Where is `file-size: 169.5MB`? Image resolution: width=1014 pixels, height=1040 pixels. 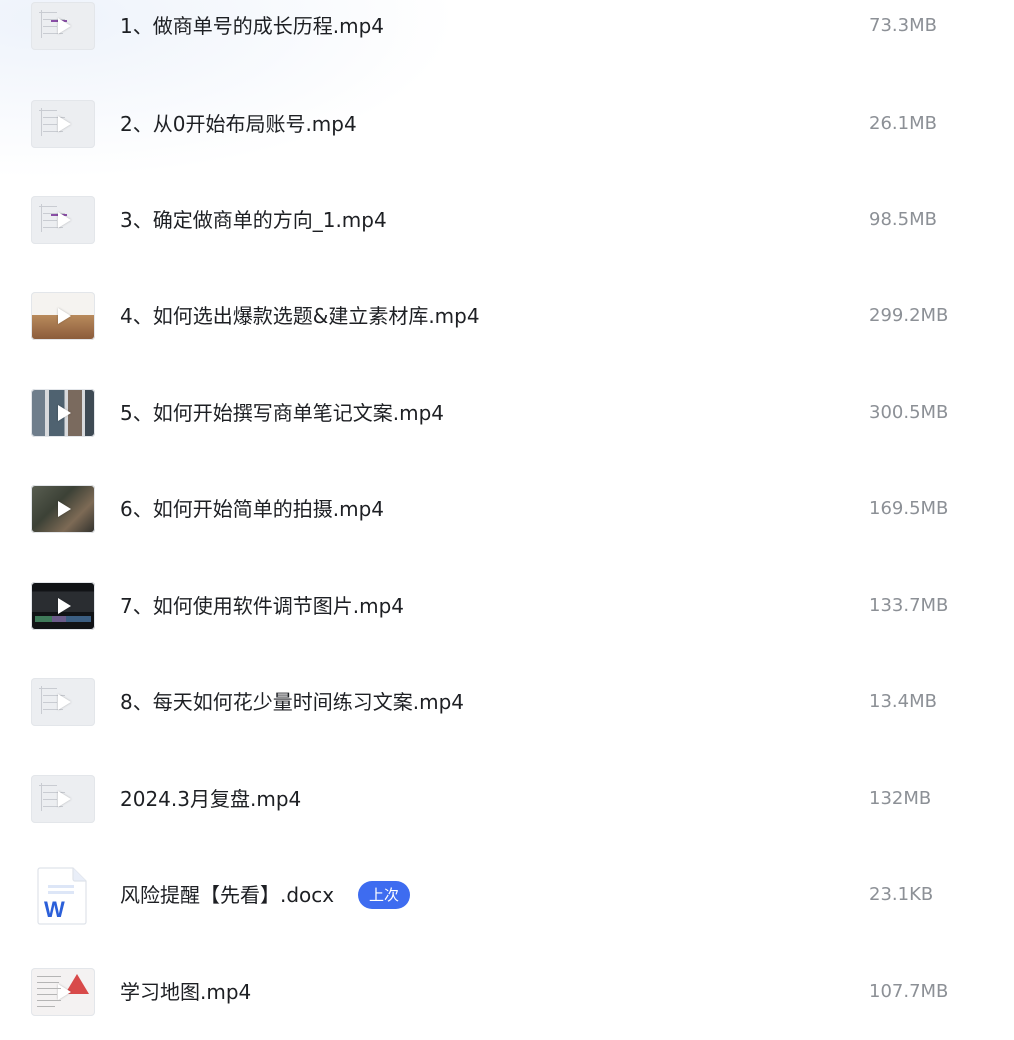
file-size: 169.5MB is located at coordinates (909, 508).